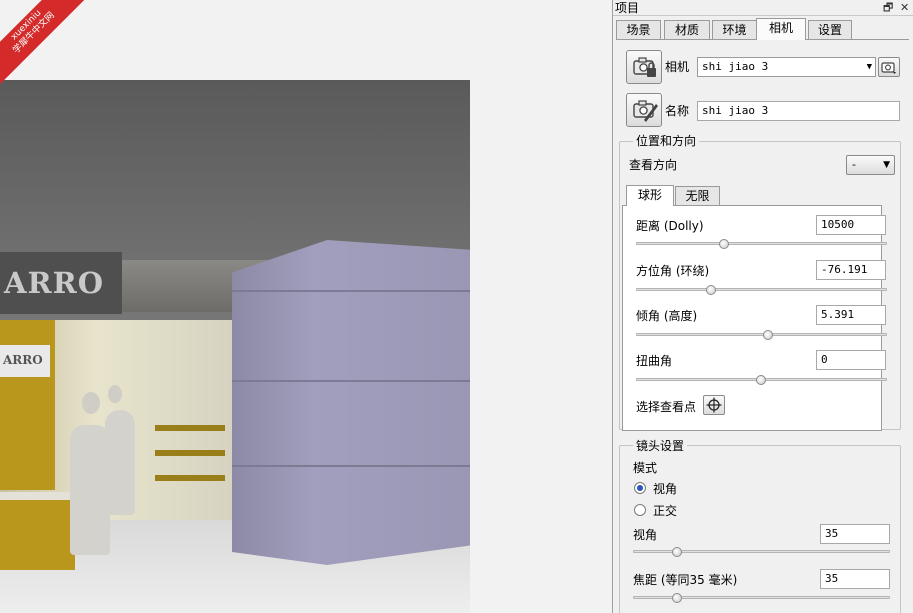  What do you see at coordinates (851, 315) in the screenshot?
I see `tilt-field: 5.391` at bounding box center [851, 315].